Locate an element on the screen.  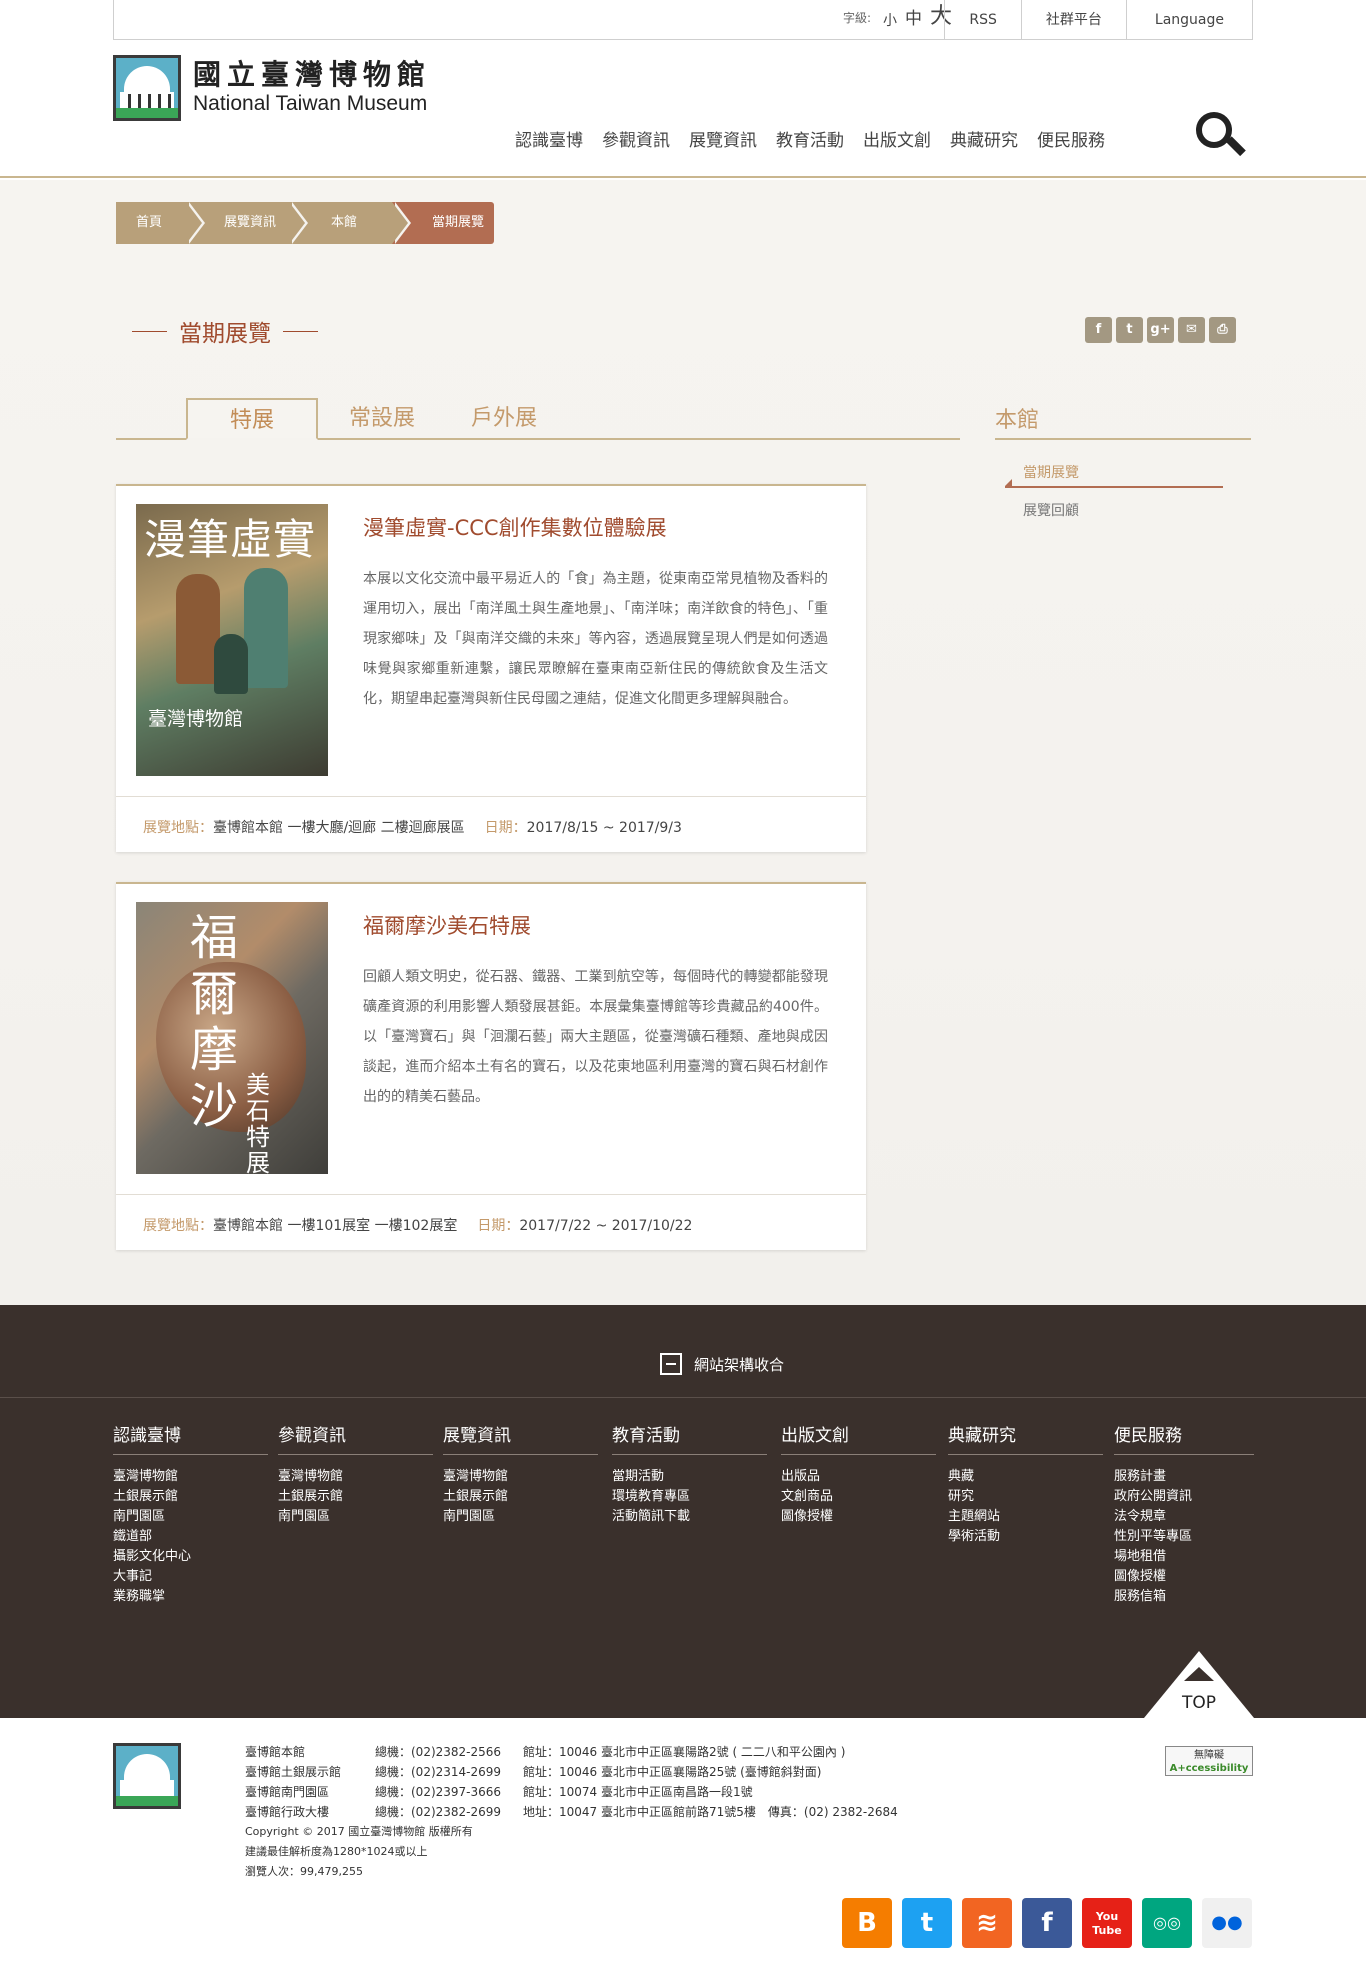
exhibition-poster: 福爾摩沙 美石特展 is located at coordinates (232, 1038).